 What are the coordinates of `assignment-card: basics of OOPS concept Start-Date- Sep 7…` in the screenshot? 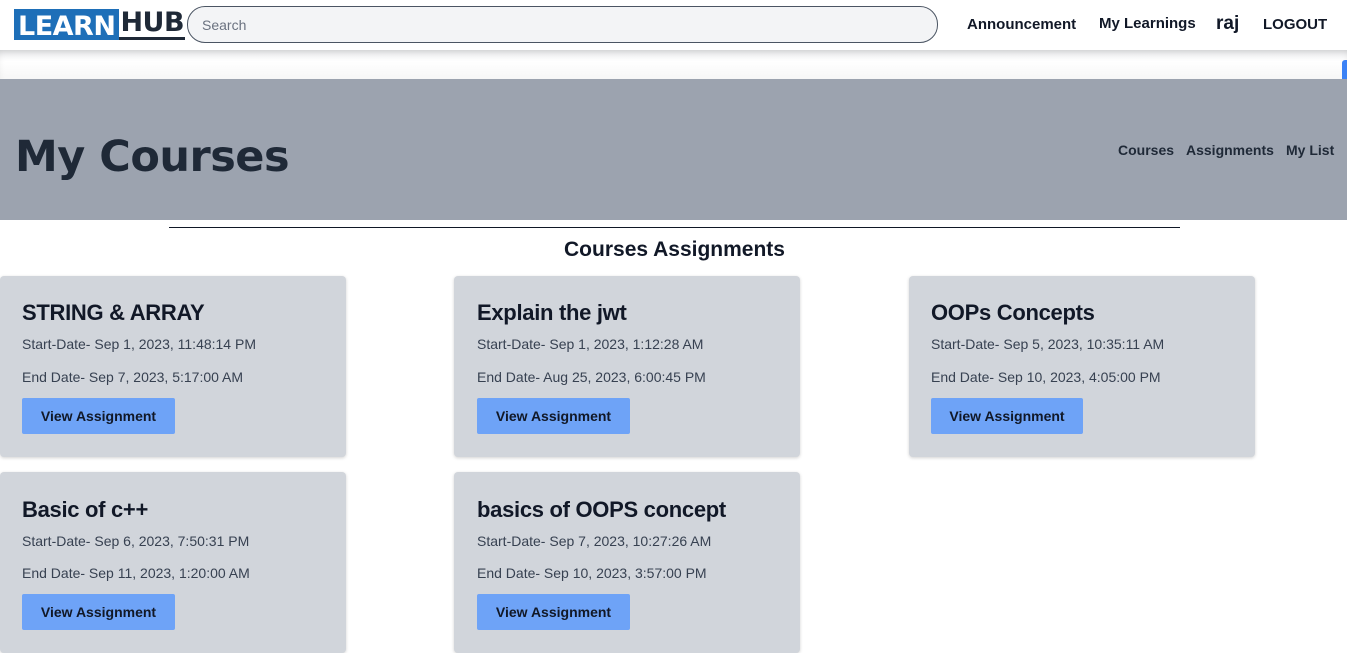 It's located at (627, 562).